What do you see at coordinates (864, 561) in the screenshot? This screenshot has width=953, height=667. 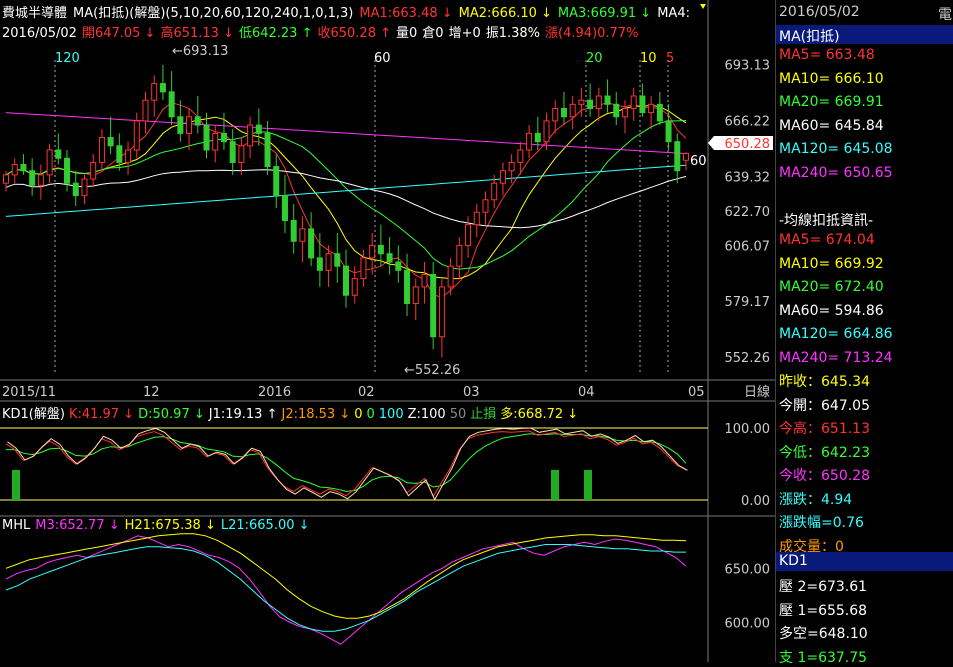 I see `kd-header-bar: KD1` at bounding box center [864, 561].